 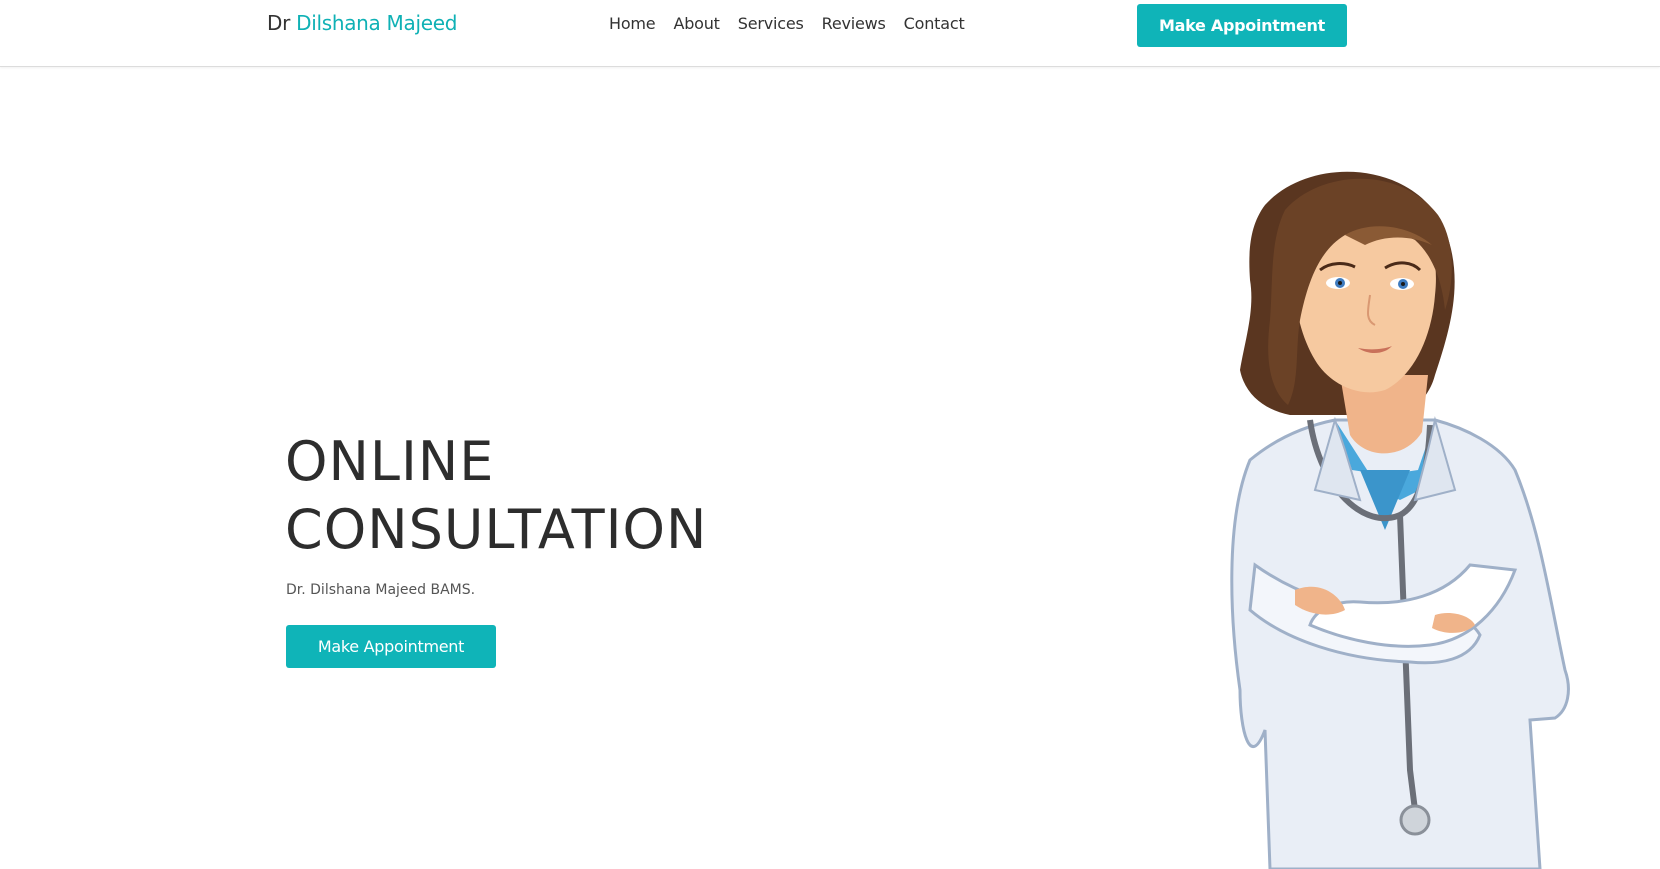 What do you see at coordinates (632, 23) in the screenshot?
I see `nav-link-home: Home` at bounding box center [632, 23].